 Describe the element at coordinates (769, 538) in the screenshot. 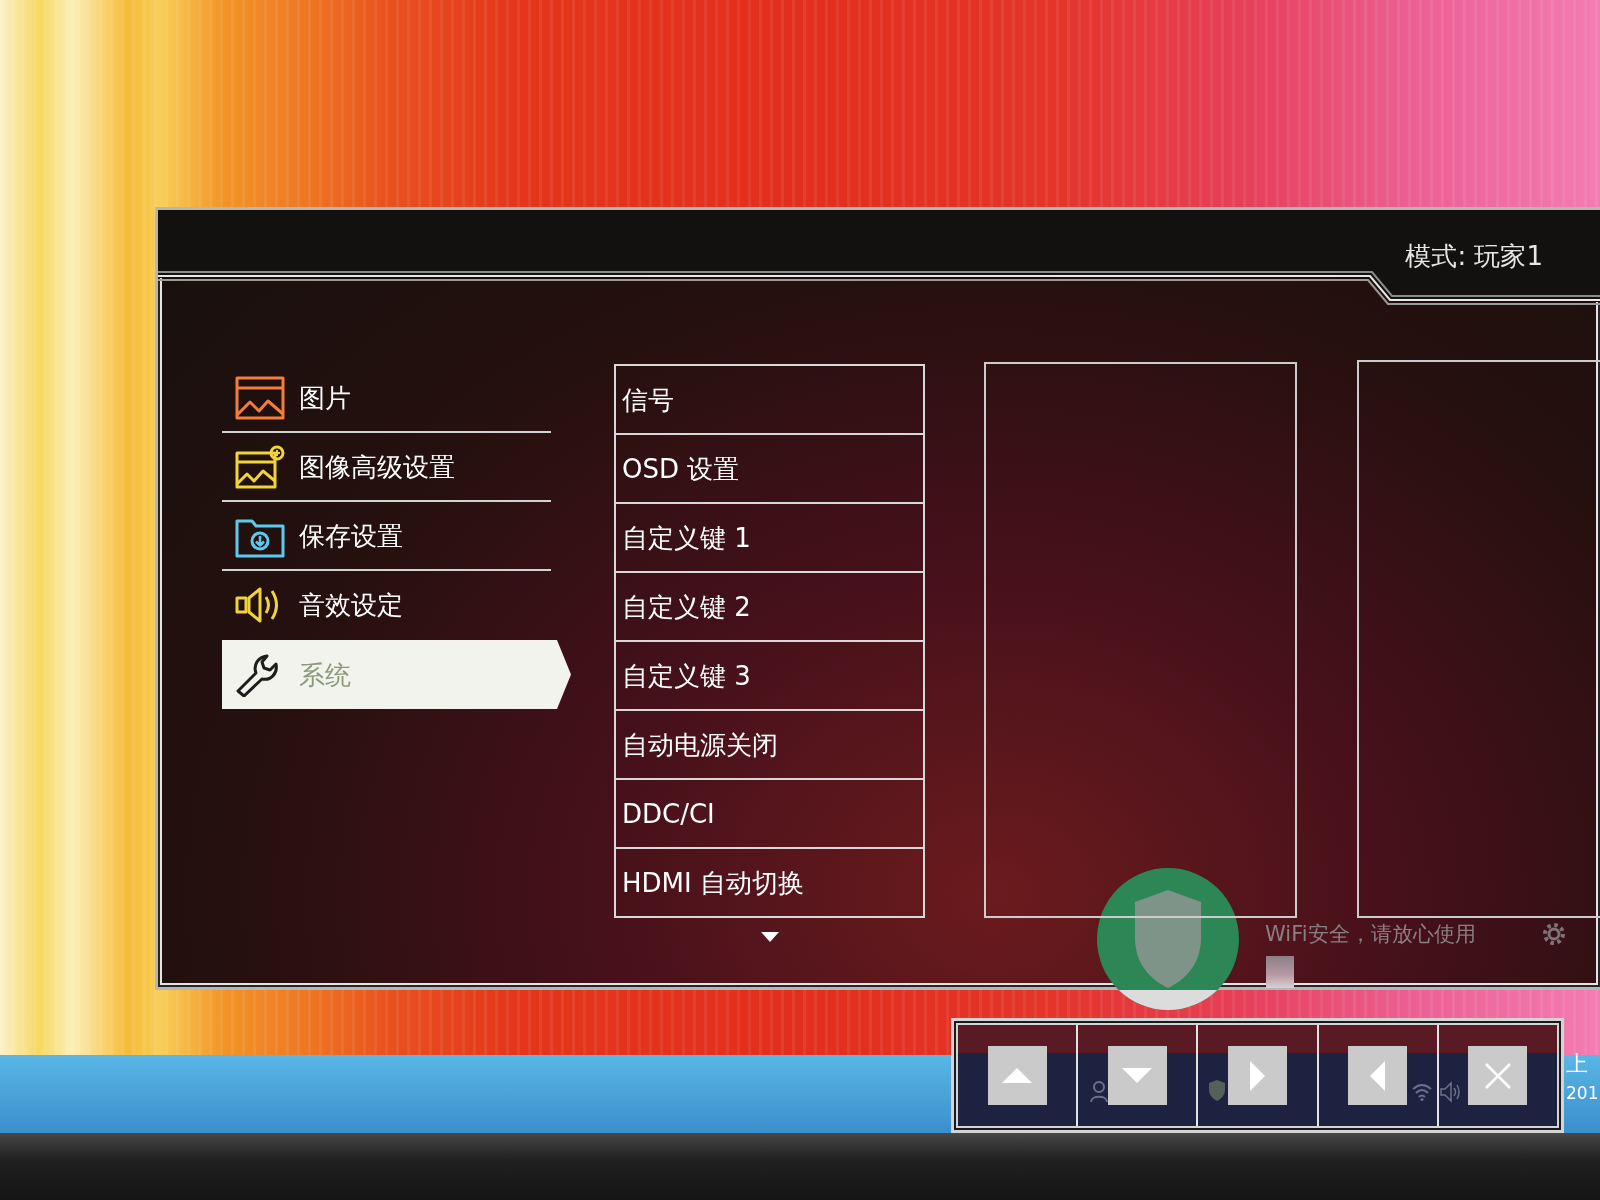

I see `submenu-item: 自定义键 1` at that location.